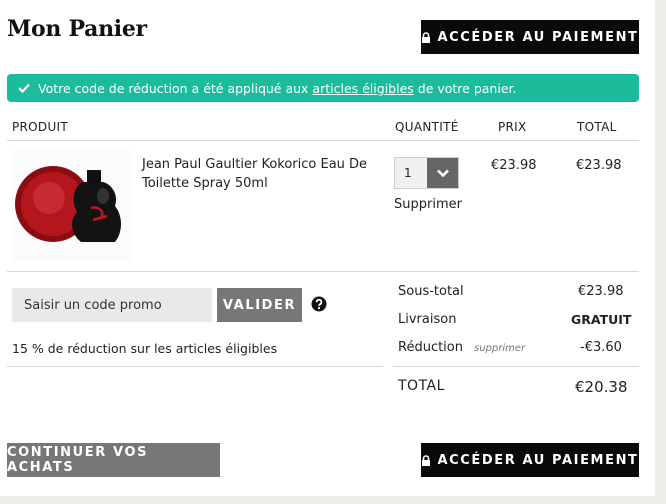  Describe the element at coordinates (427, 319) in the screenshot. I see `shipping-label: Livraison` at that location.